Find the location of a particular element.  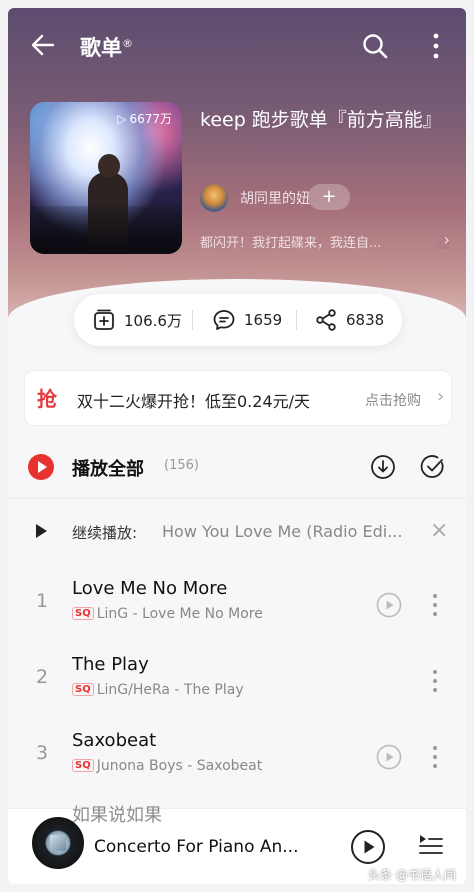

song-subtitle: SQ LinG/HeRa - The Play is located at coordinates (158, 690).